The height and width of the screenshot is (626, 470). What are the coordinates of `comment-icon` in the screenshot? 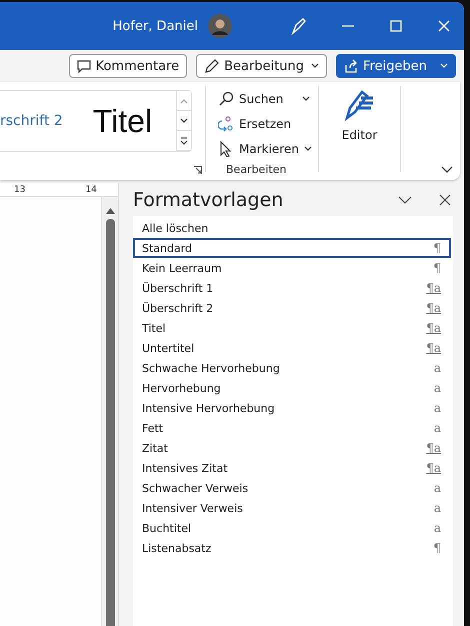 It's located at (83, 66).